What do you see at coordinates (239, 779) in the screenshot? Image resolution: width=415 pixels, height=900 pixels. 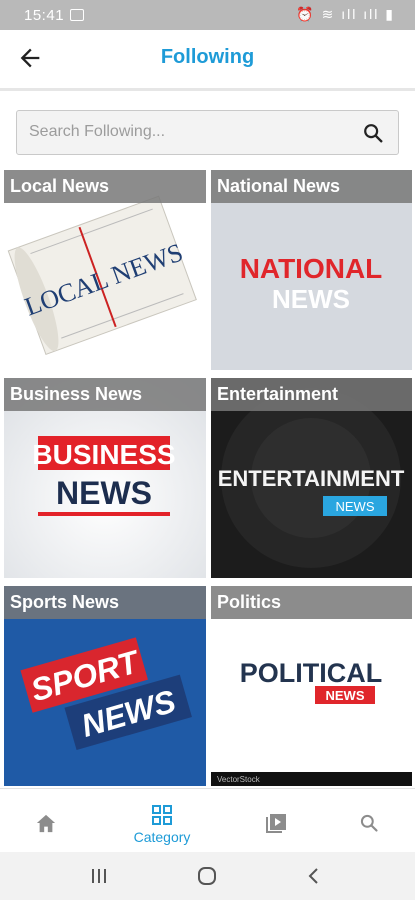 I see `politics-watermark: VectorStock` at bounding box center [239, 779].